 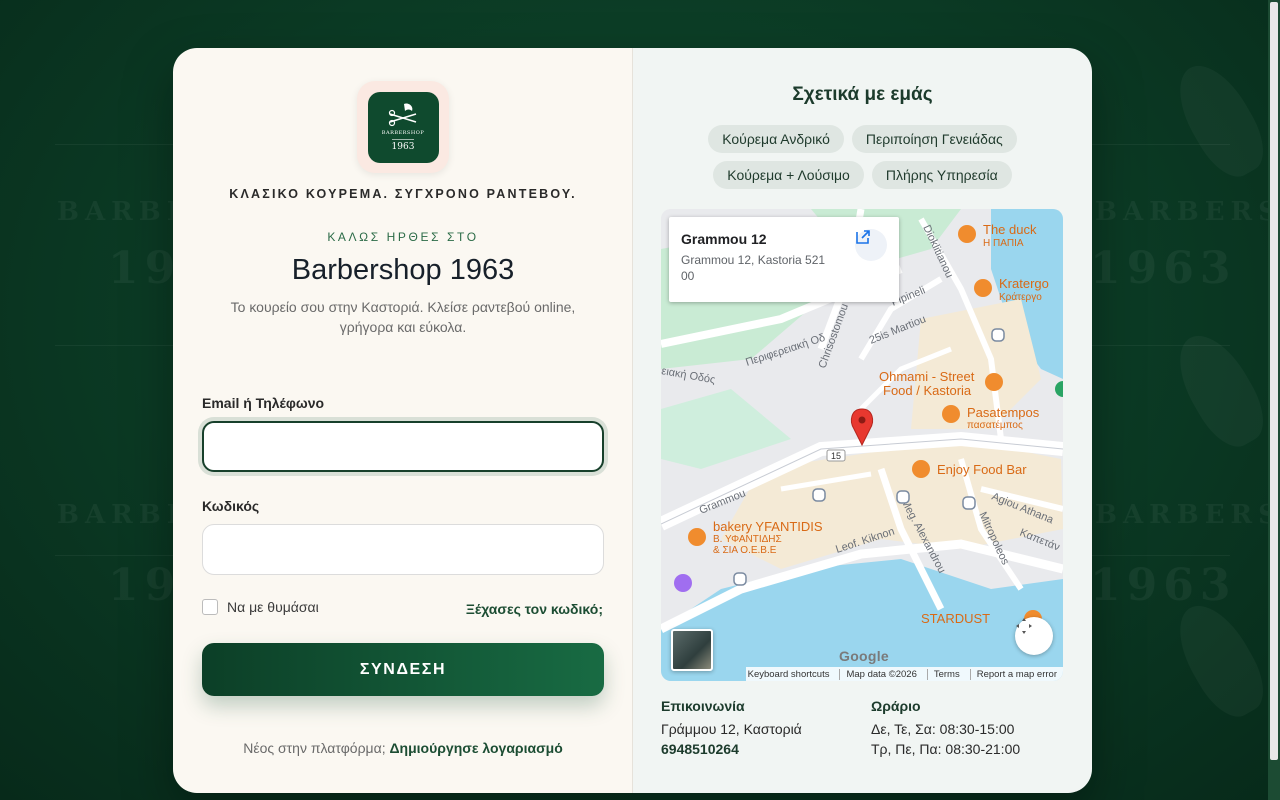 I want to click on fullscreen-button, so click(x=1034, y=636).